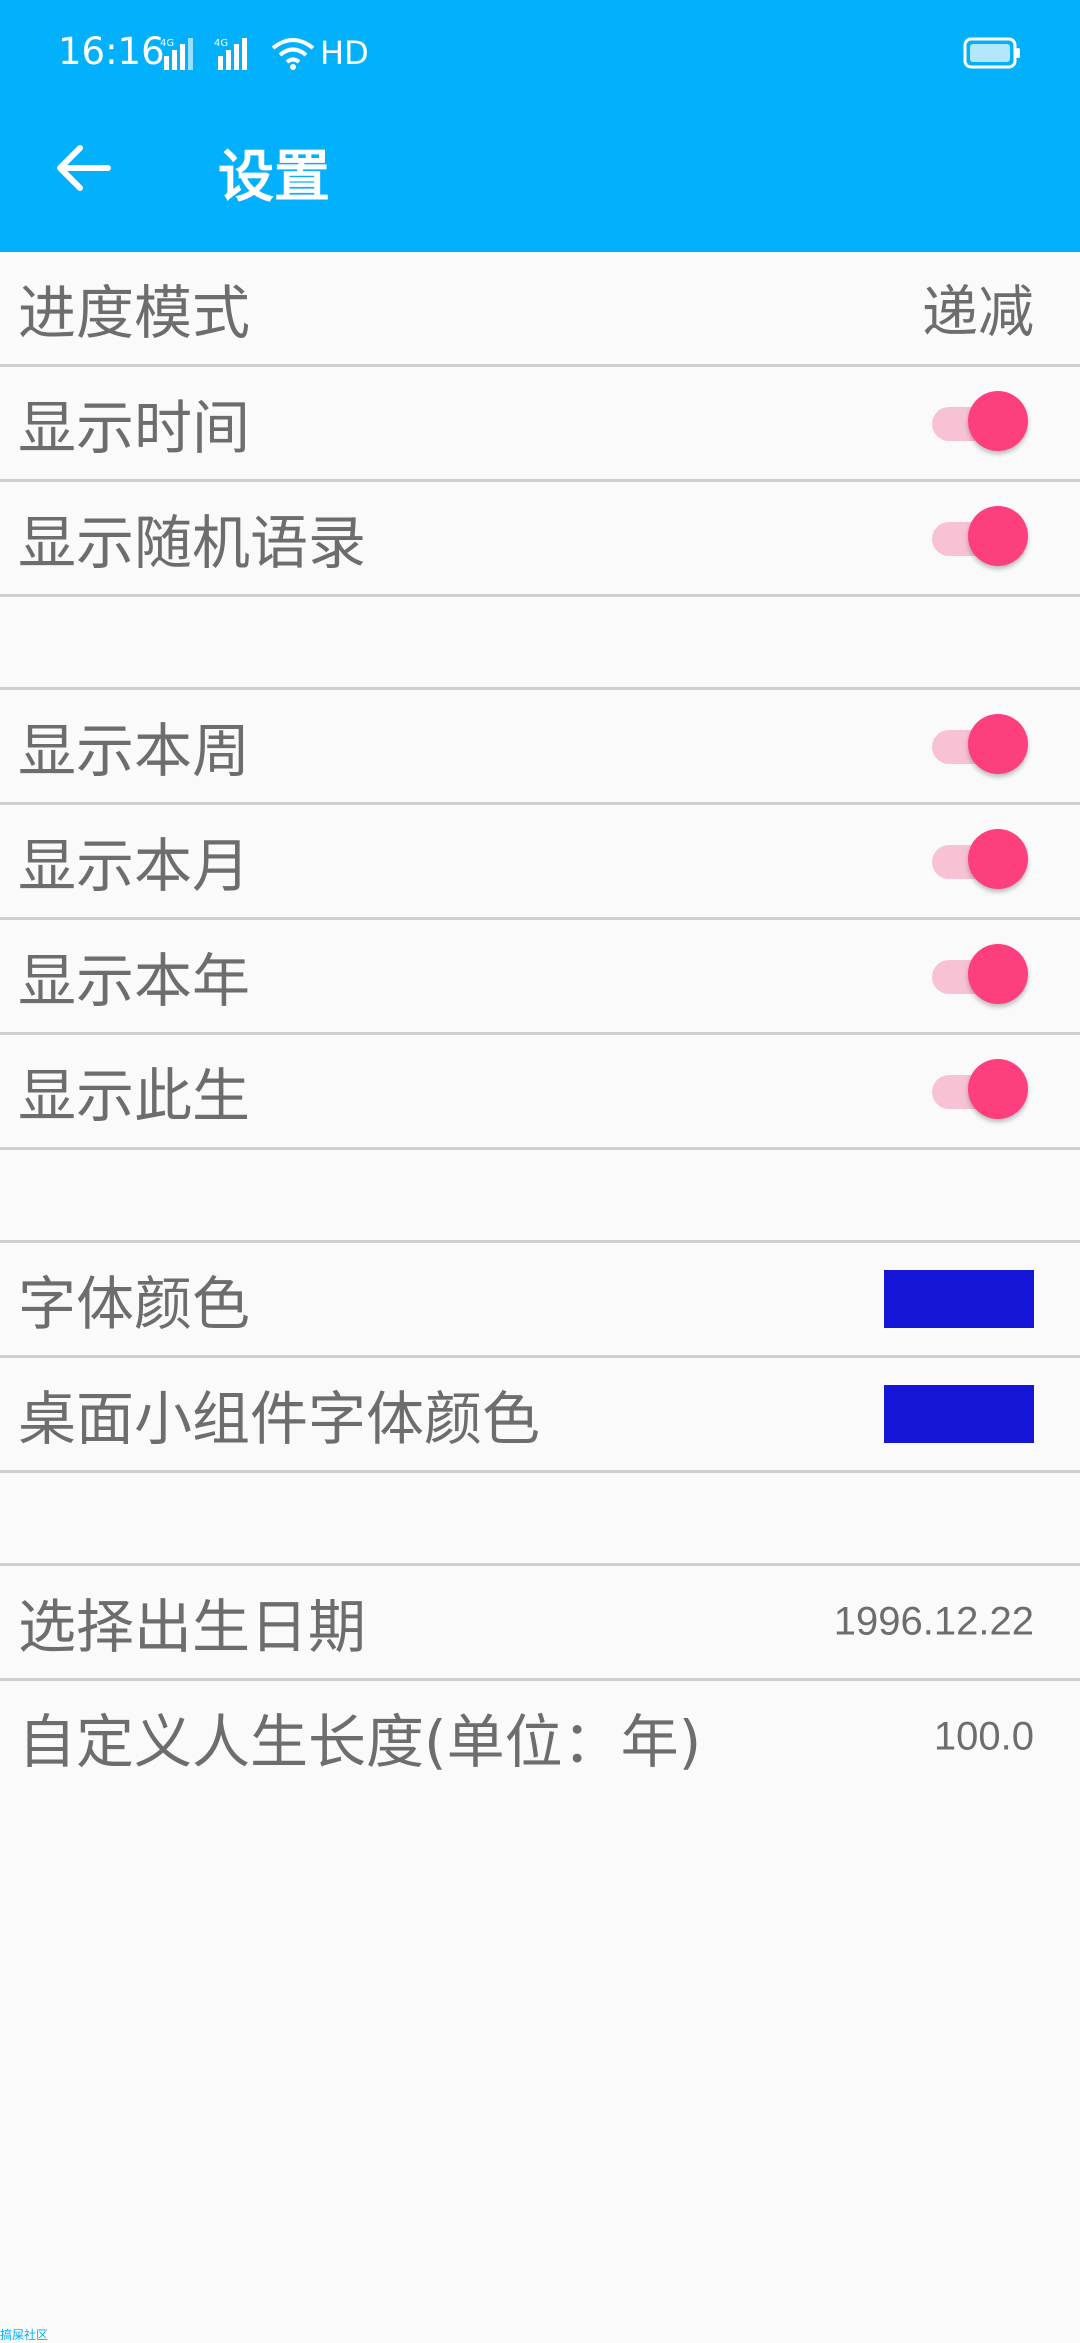 The image size is (1080, 2343). I want to click on progress-mode-value: 递减, so click(978, 313).